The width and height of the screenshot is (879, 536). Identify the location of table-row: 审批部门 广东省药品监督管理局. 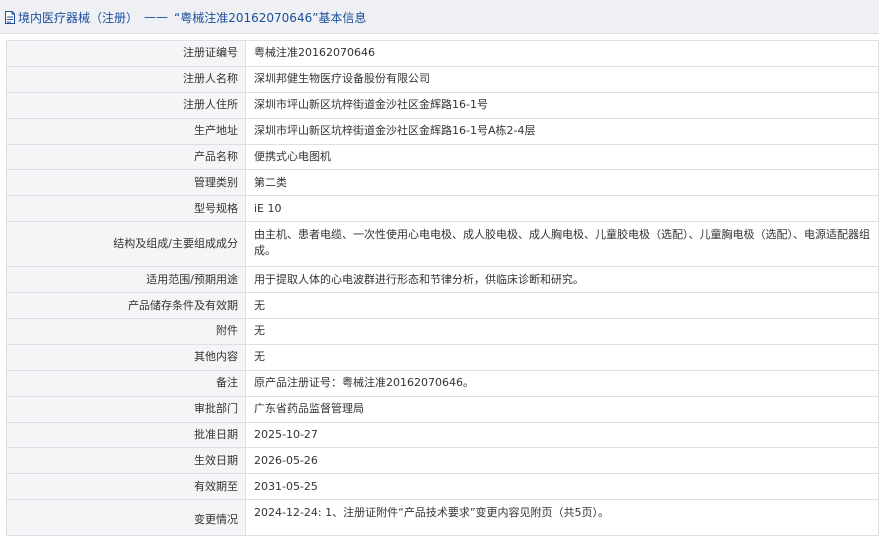
(442, 409).